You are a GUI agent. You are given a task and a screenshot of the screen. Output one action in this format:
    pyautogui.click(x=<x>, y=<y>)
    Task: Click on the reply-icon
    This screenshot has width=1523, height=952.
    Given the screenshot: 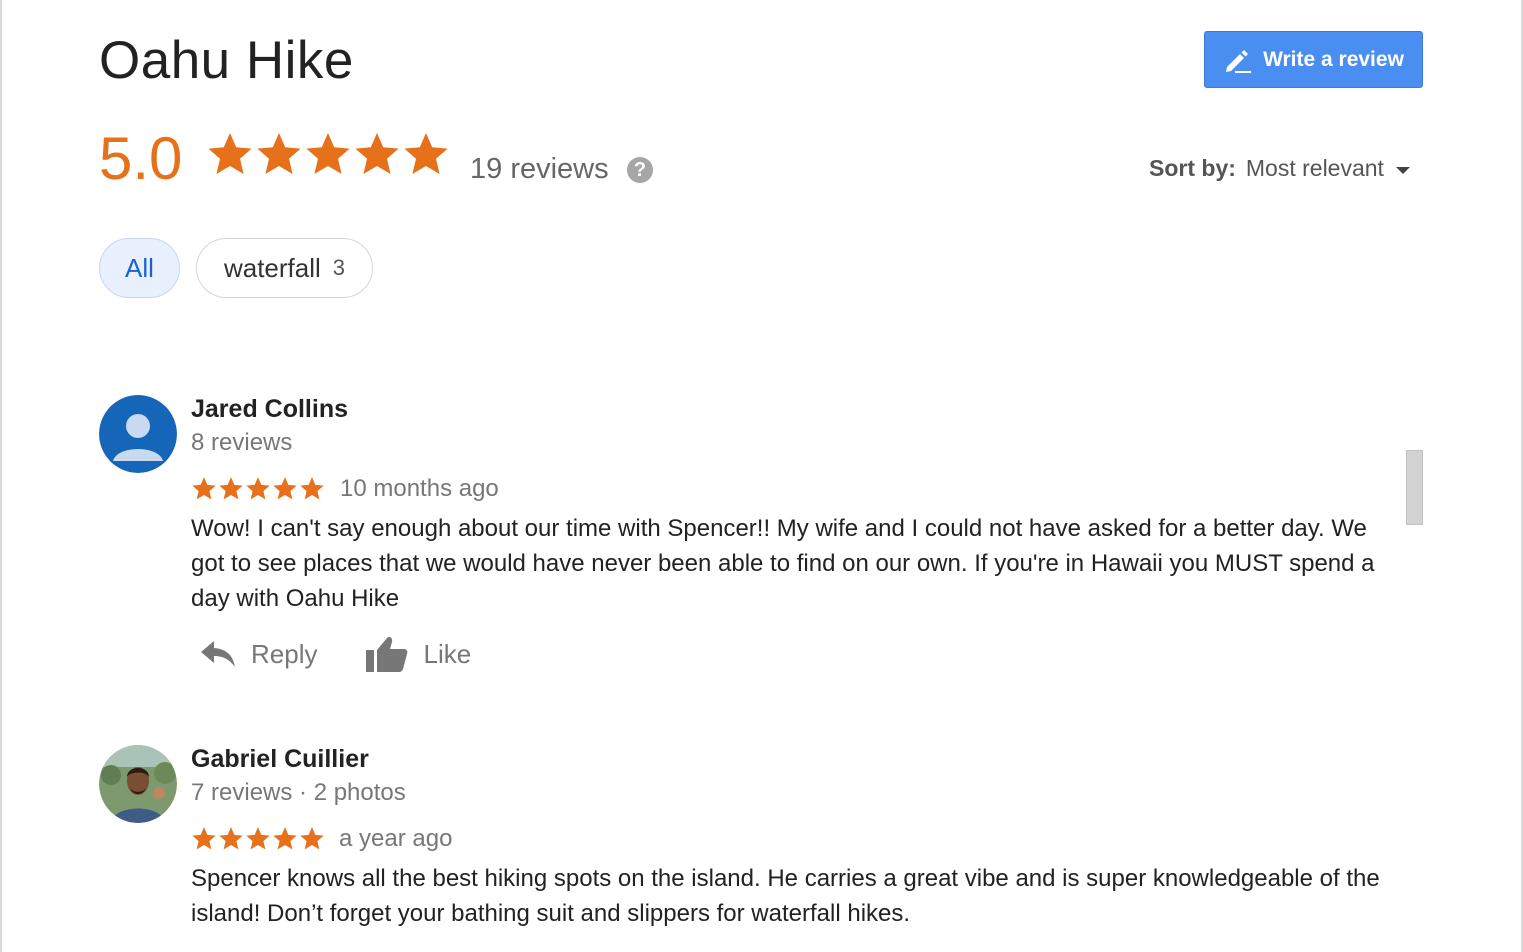 What is the action you would take?
    pyautogui.click(x=218, y=654)
    